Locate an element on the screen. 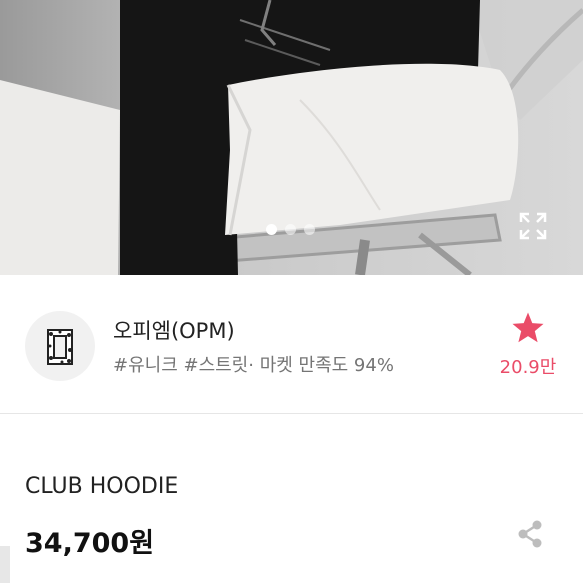  favorite-count: 20.9만 is located at coordinates (528, 367).